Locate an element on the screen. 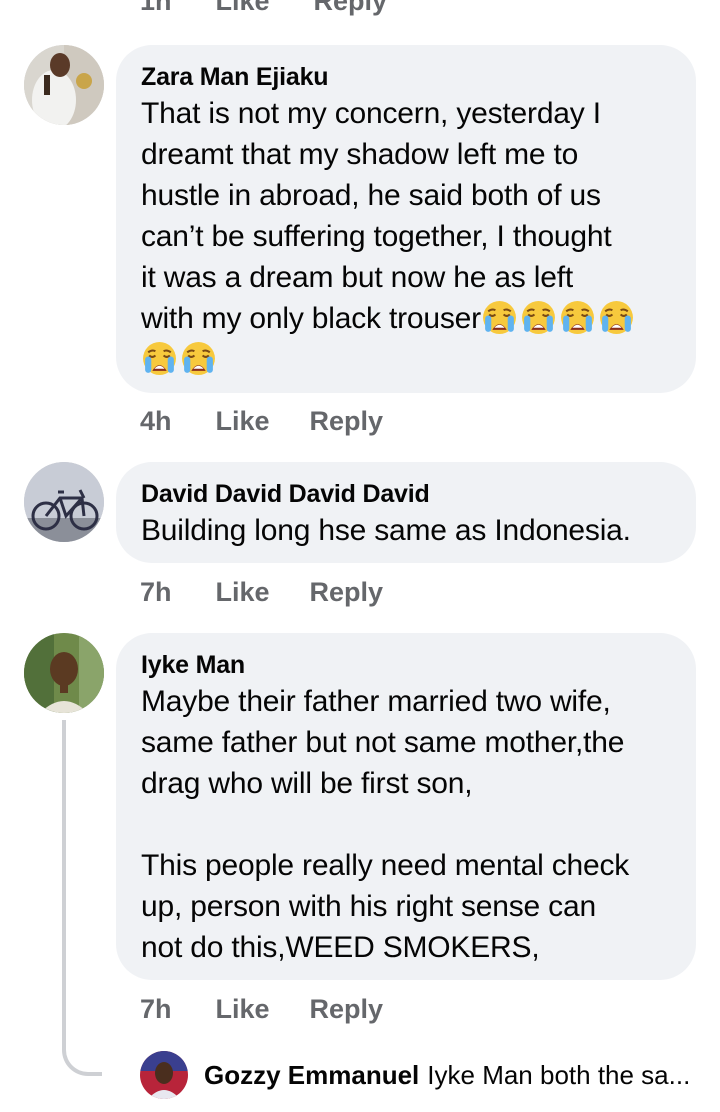  previous-comment-actions: 1h Like Reply is located at coordinates (263, 8).